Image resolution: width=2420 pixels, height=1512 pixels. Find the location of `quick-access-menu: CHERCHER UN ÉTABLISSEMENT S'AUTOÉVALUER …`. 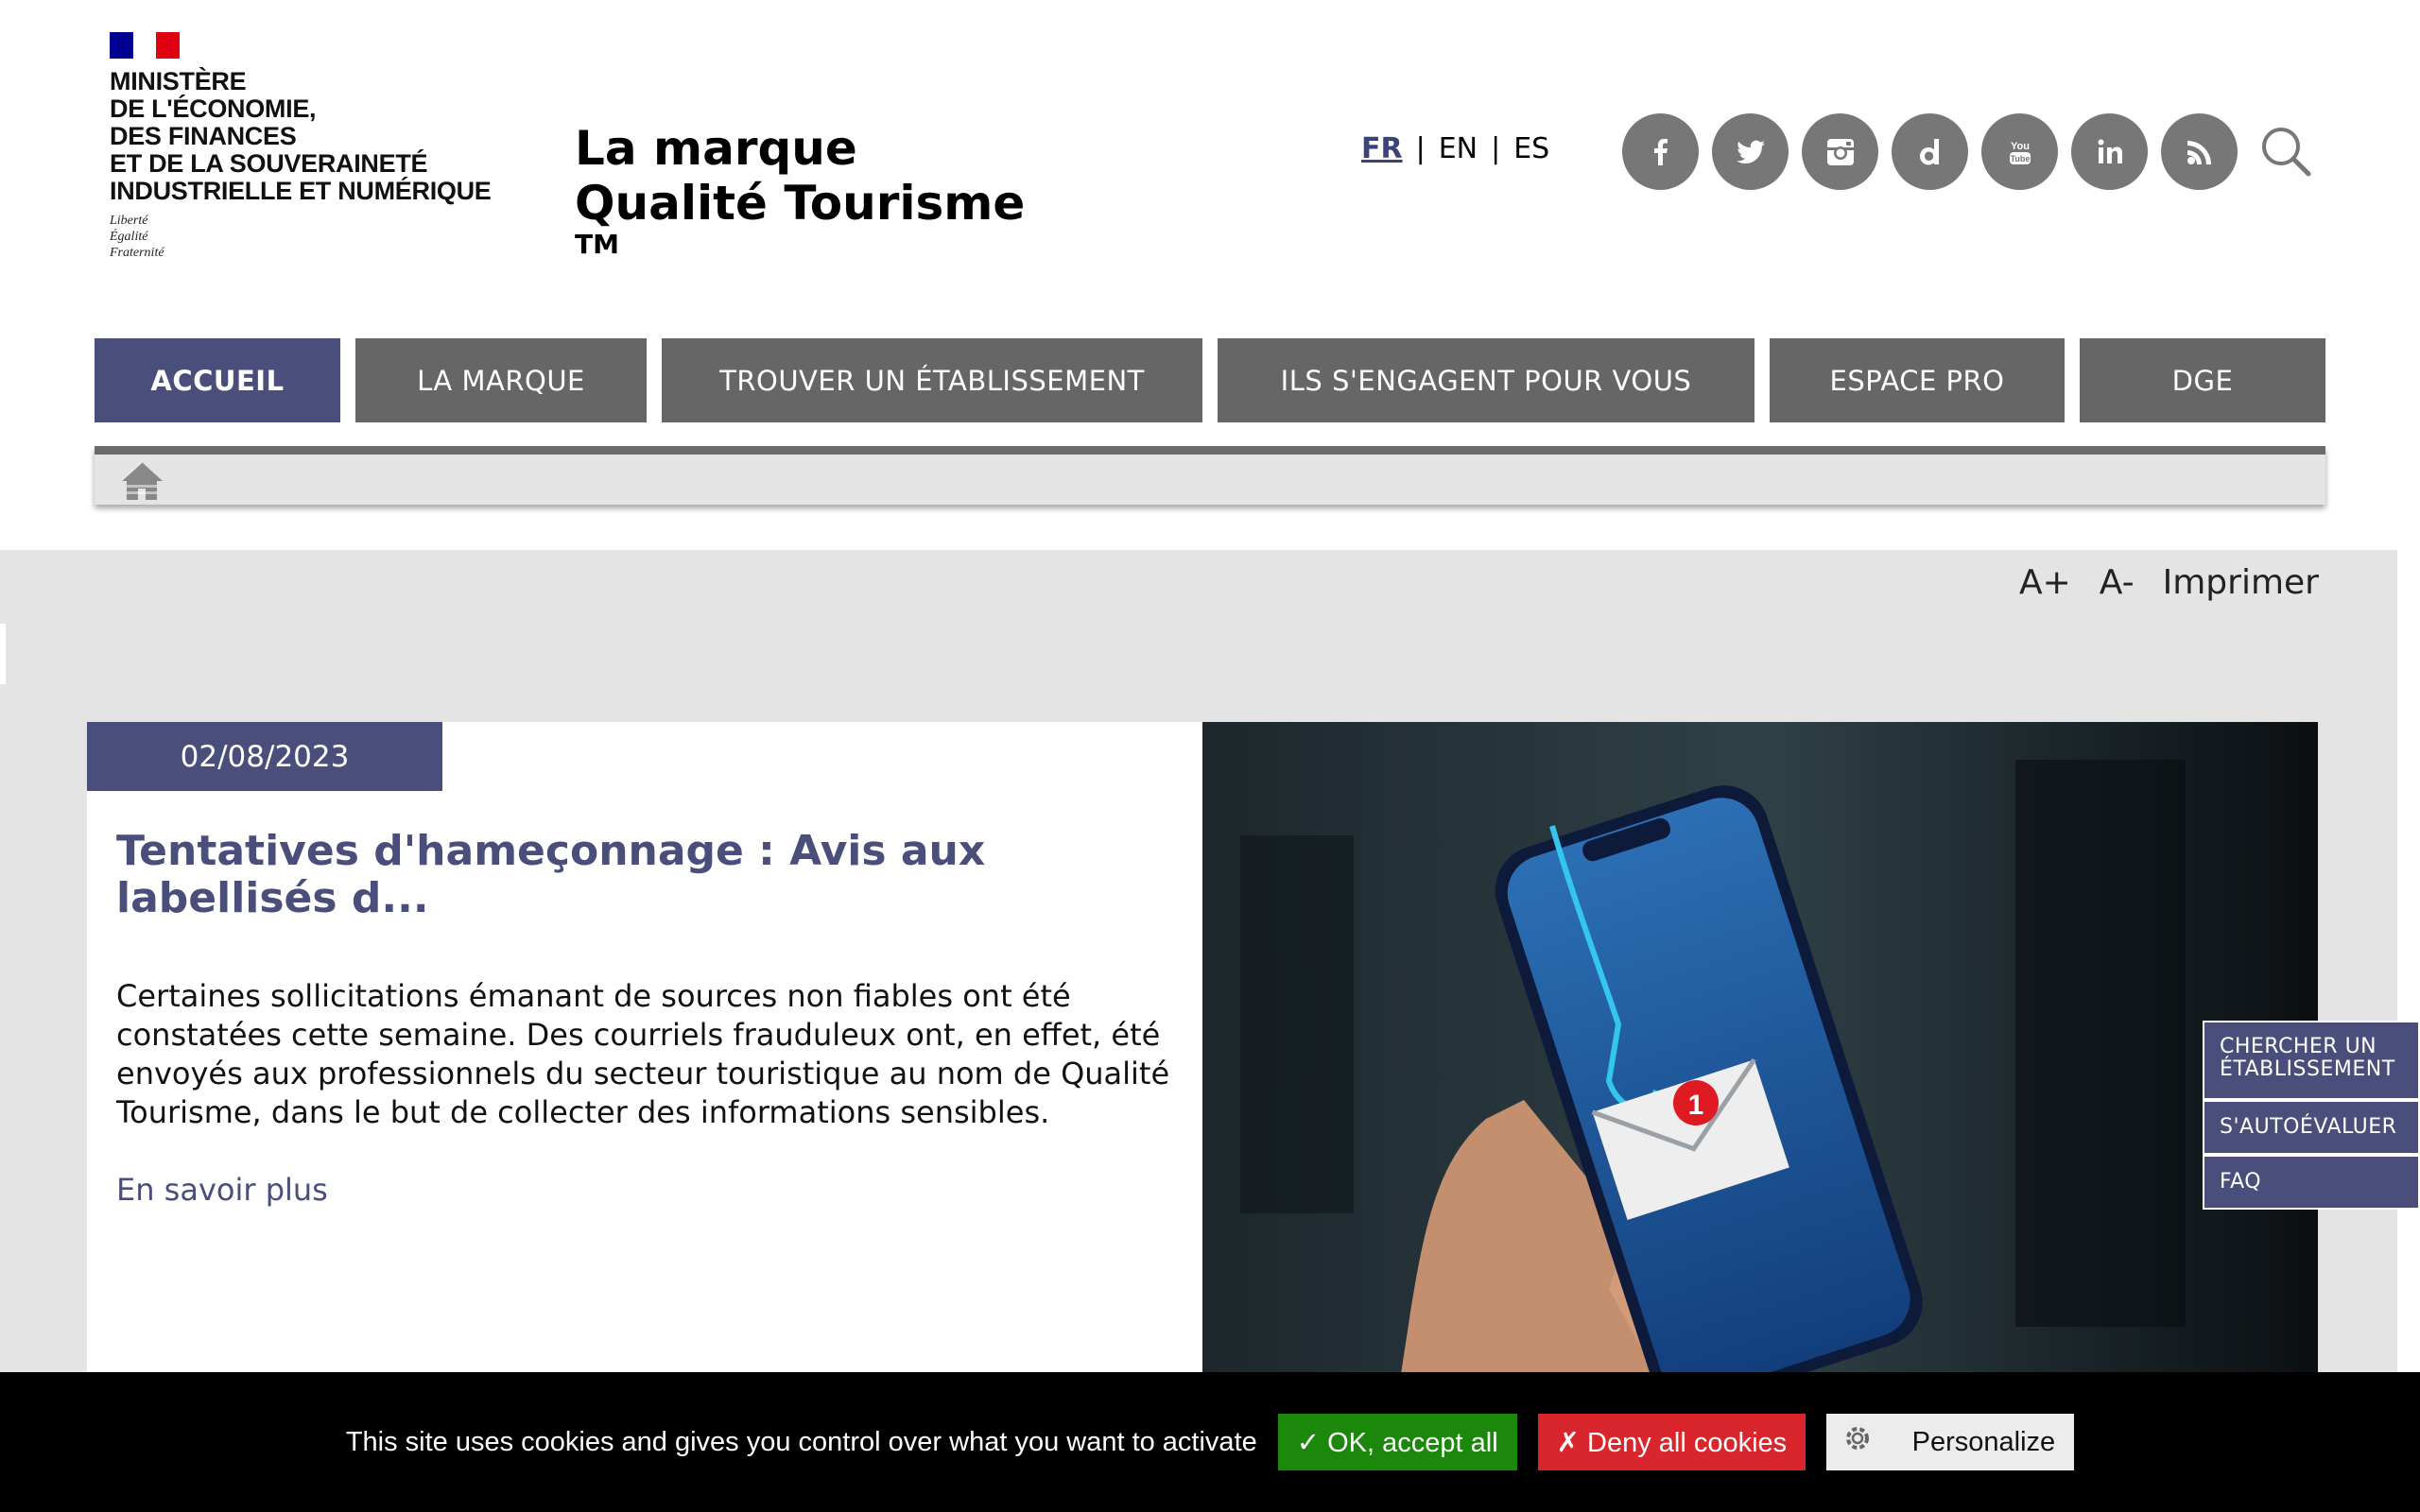

quick-access-menu: CHERCHER UN ÉTABLISSEMENT S'AUTOÉVALUER … is located at coordinates (2311, 1115).